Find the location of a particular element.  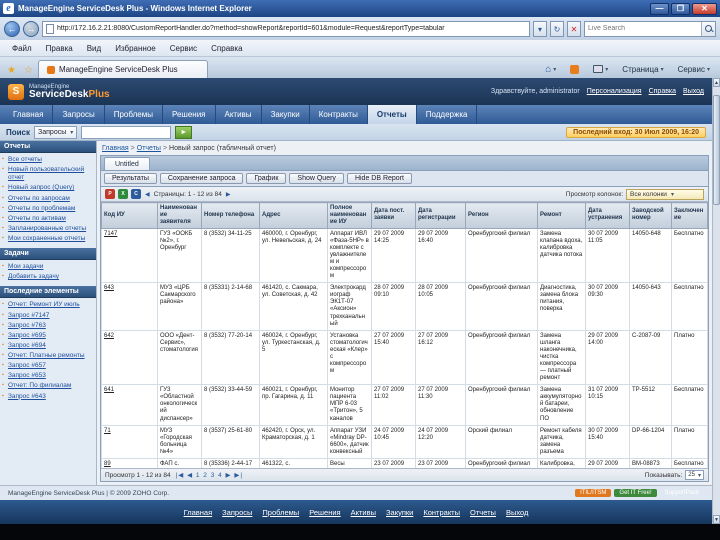

scroll-down-icon: ▼ is located at coordinates (716, 519).